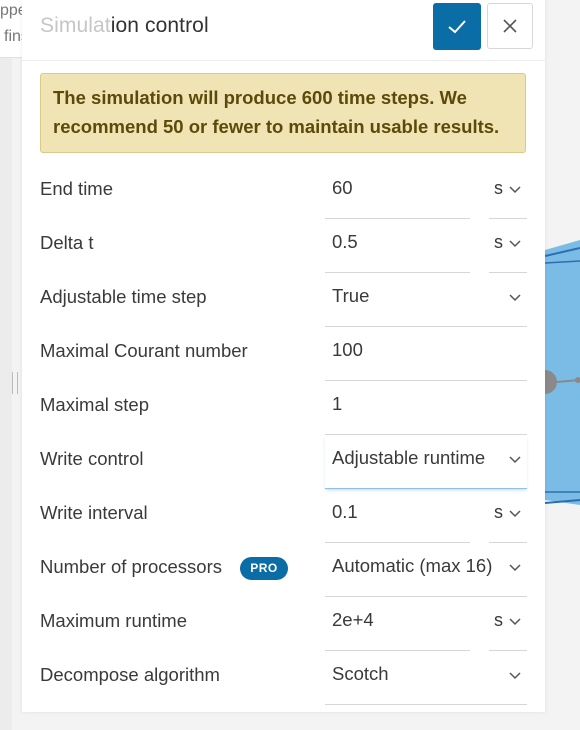 The image size is (580, 730). I want to click on field-label: Maximal step, so click(94, 404).